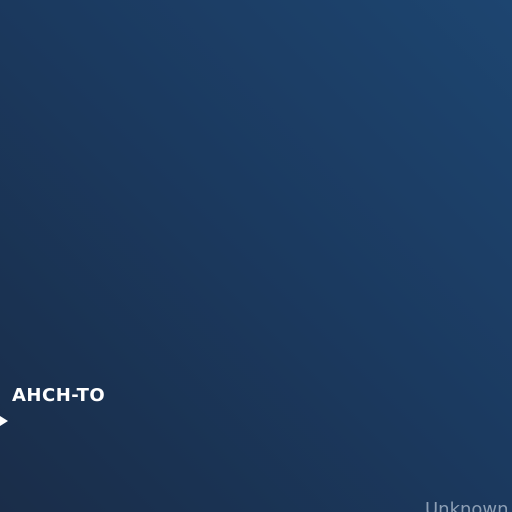 Image resolution: width=512 pixels, height=512 pixels. I want to click on region-label: Unknown, so click(467, 505).